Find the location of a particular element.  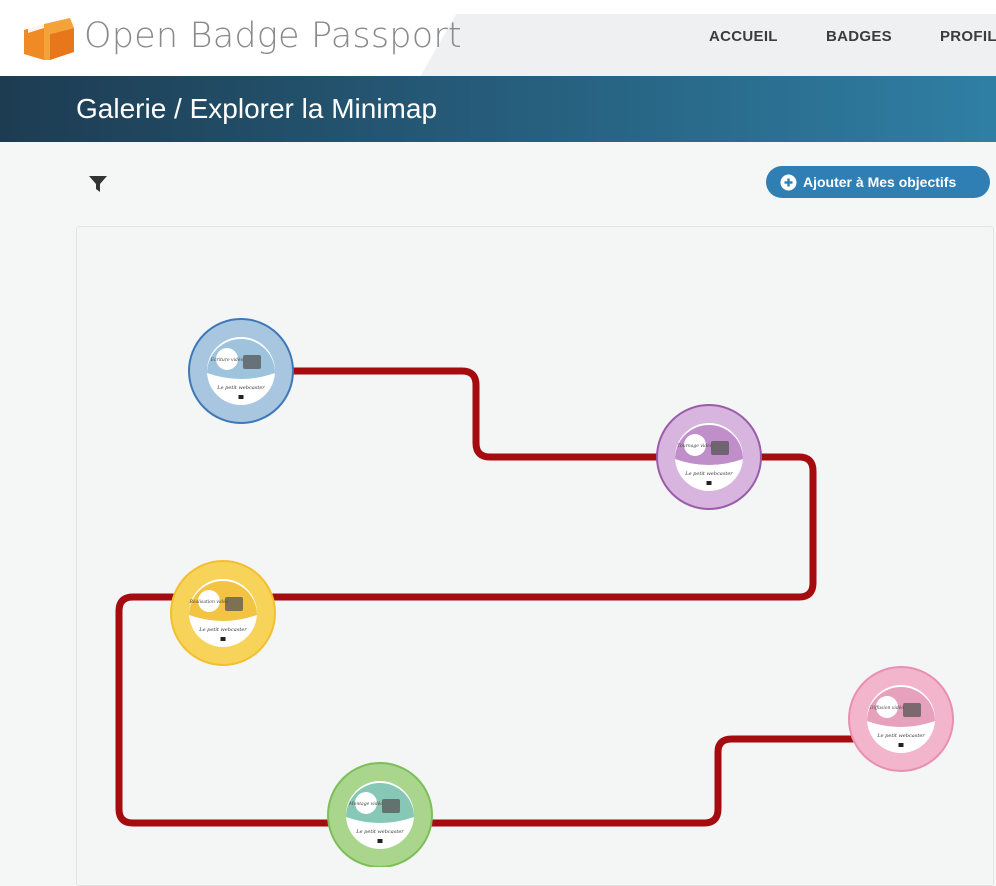

main-nav: ACCUEIL BADGES PROFIL is located at coordinates (498, 38).